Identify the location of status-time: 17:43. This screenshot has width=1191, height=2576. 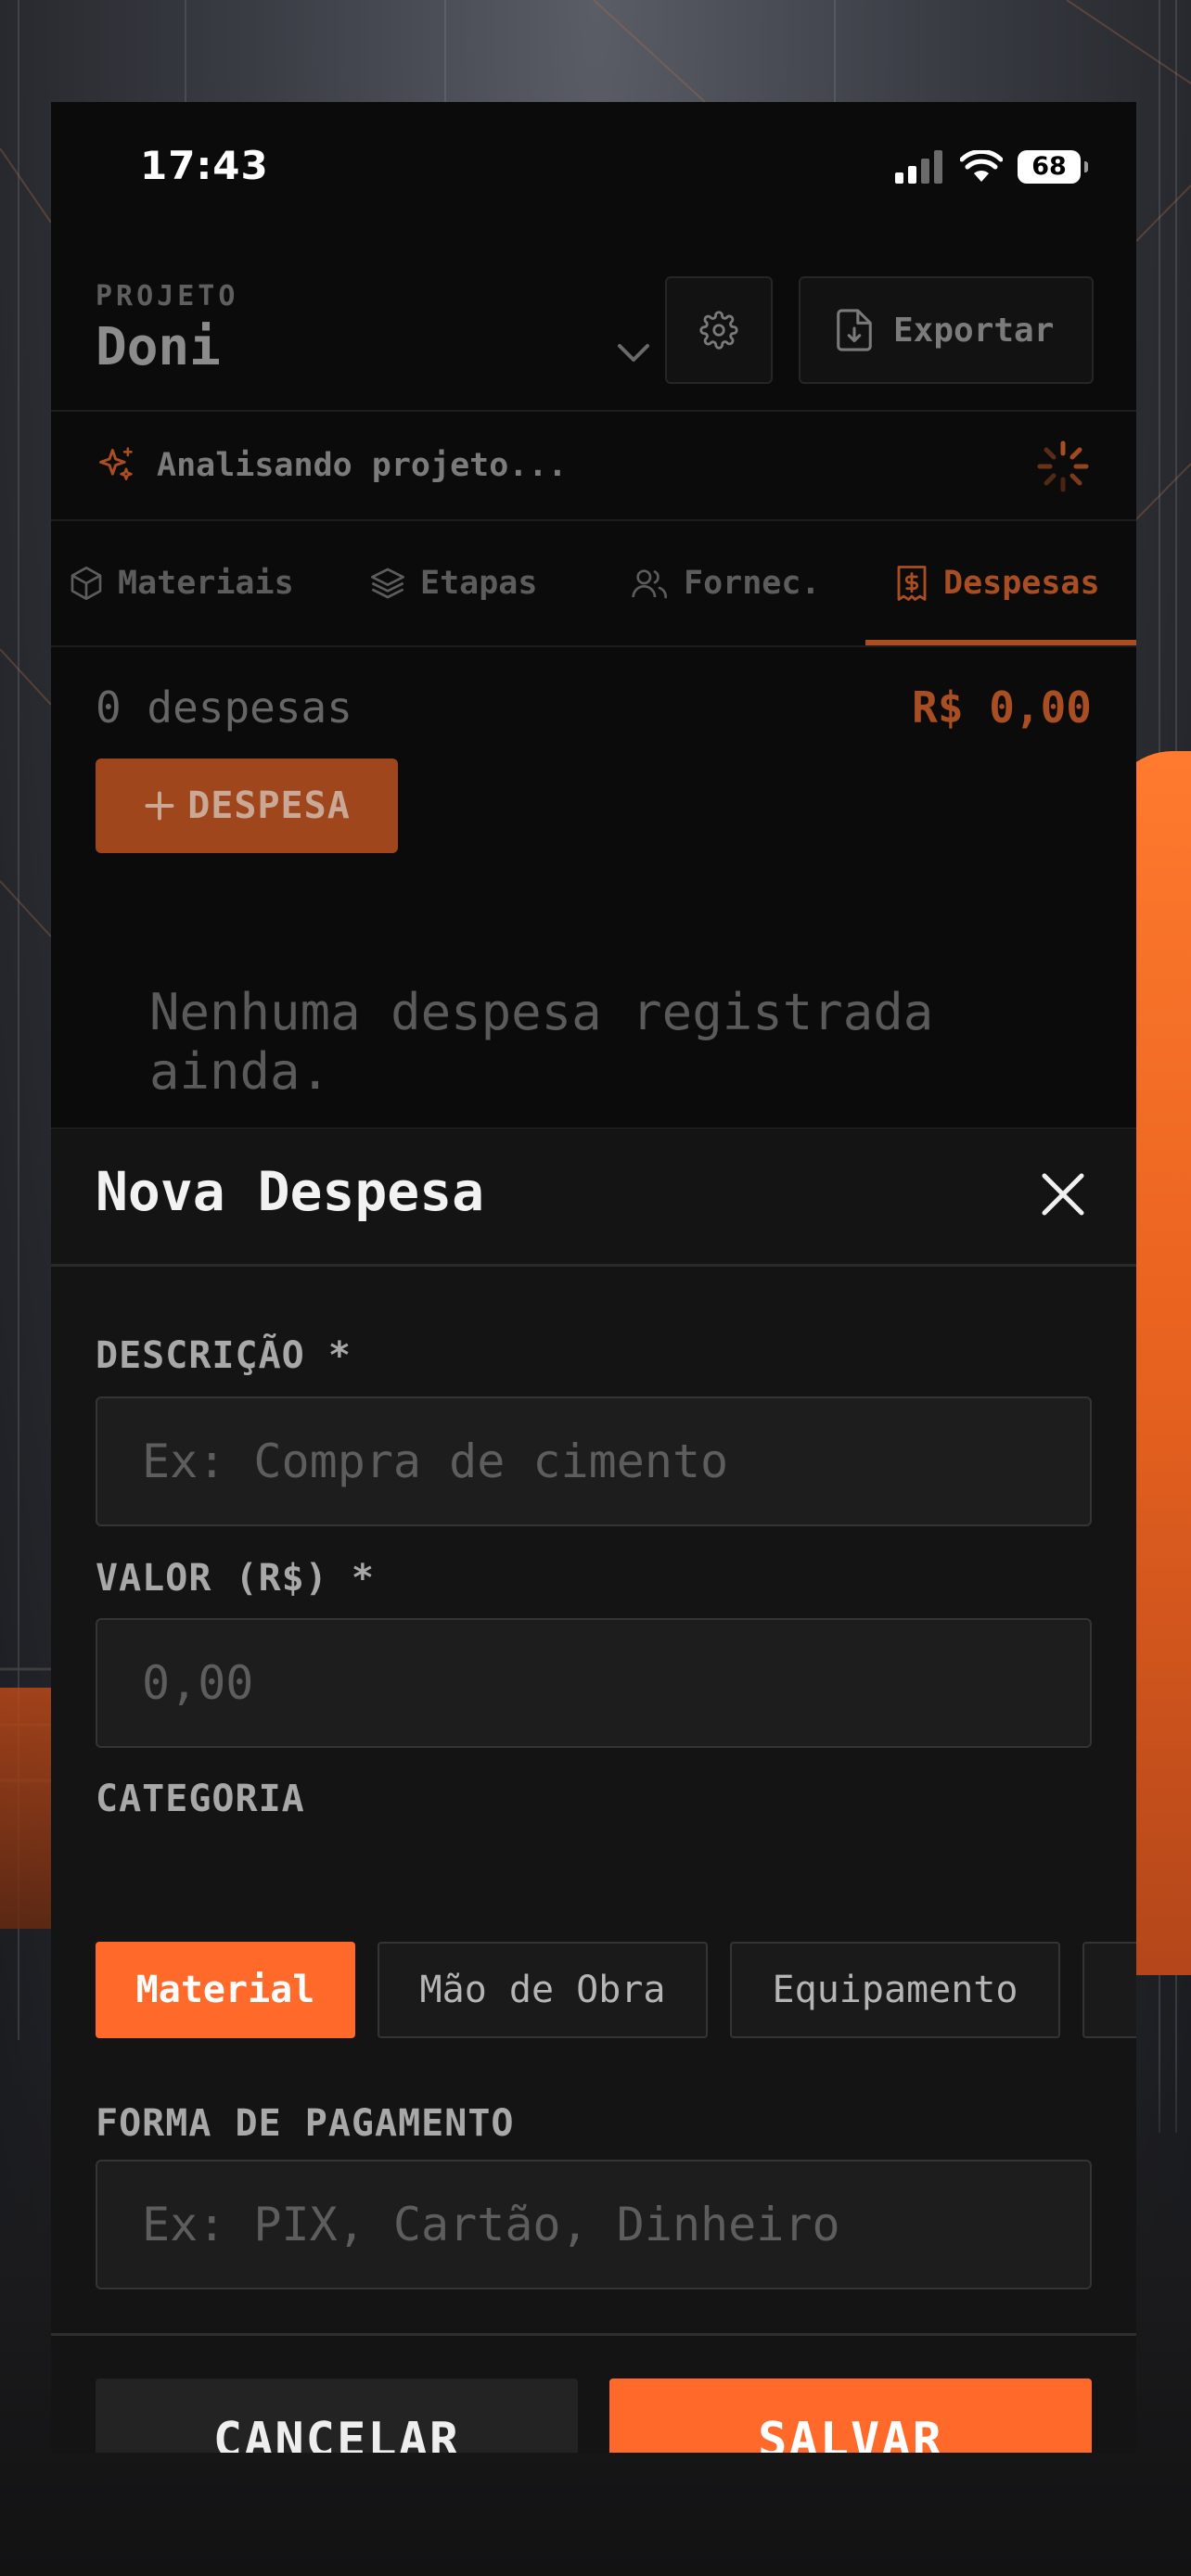
(204, 165).